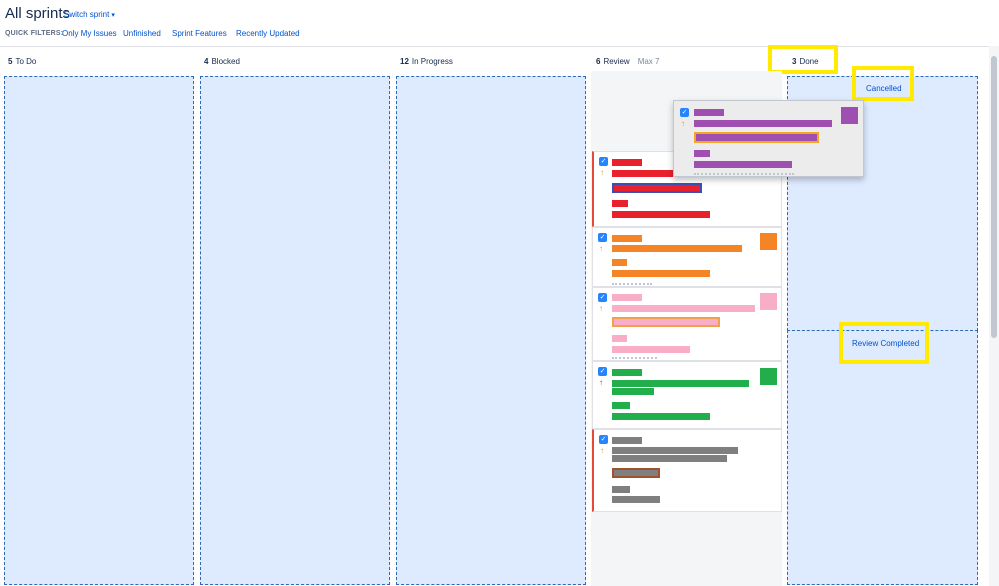  What do you see at coordinates (432, 61) in the screenshot?
I see `column-name: In Progress` at bounding box center [432, 61].